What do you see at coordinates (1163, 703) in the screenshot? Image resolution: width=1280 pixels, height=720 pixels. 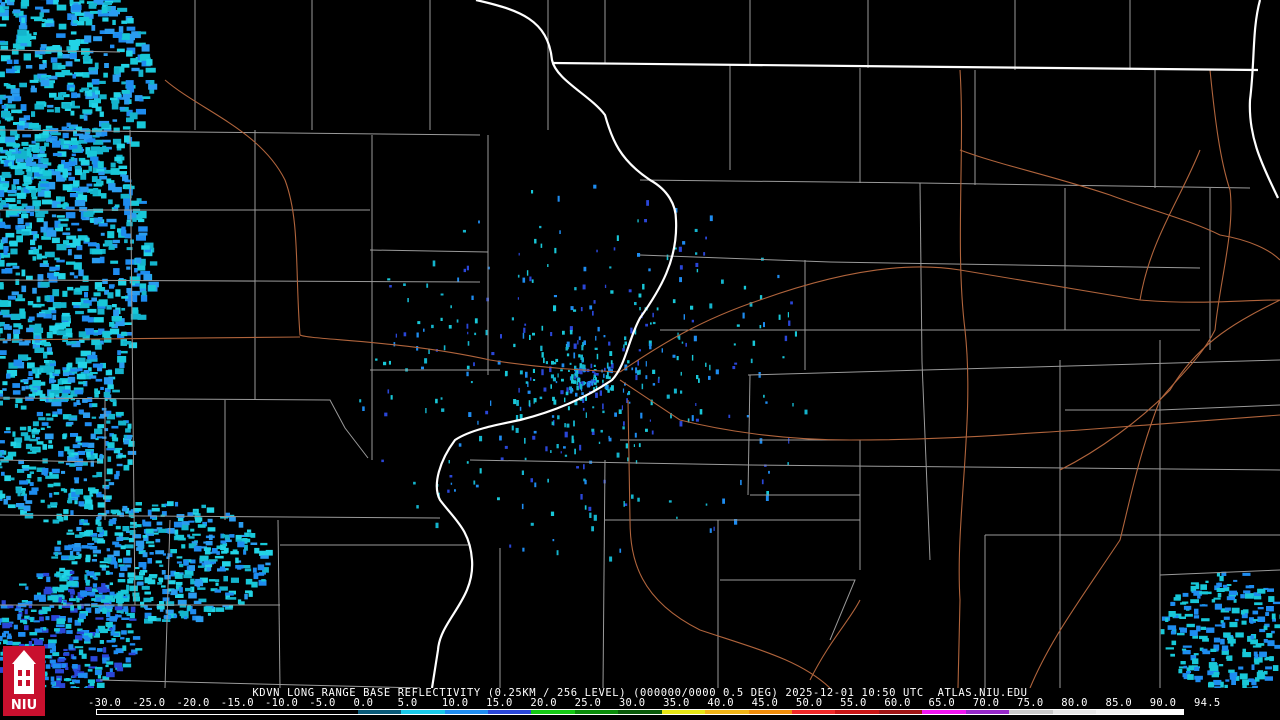 I see `scale-label: 90.0` at bounding box center [1163, 703].